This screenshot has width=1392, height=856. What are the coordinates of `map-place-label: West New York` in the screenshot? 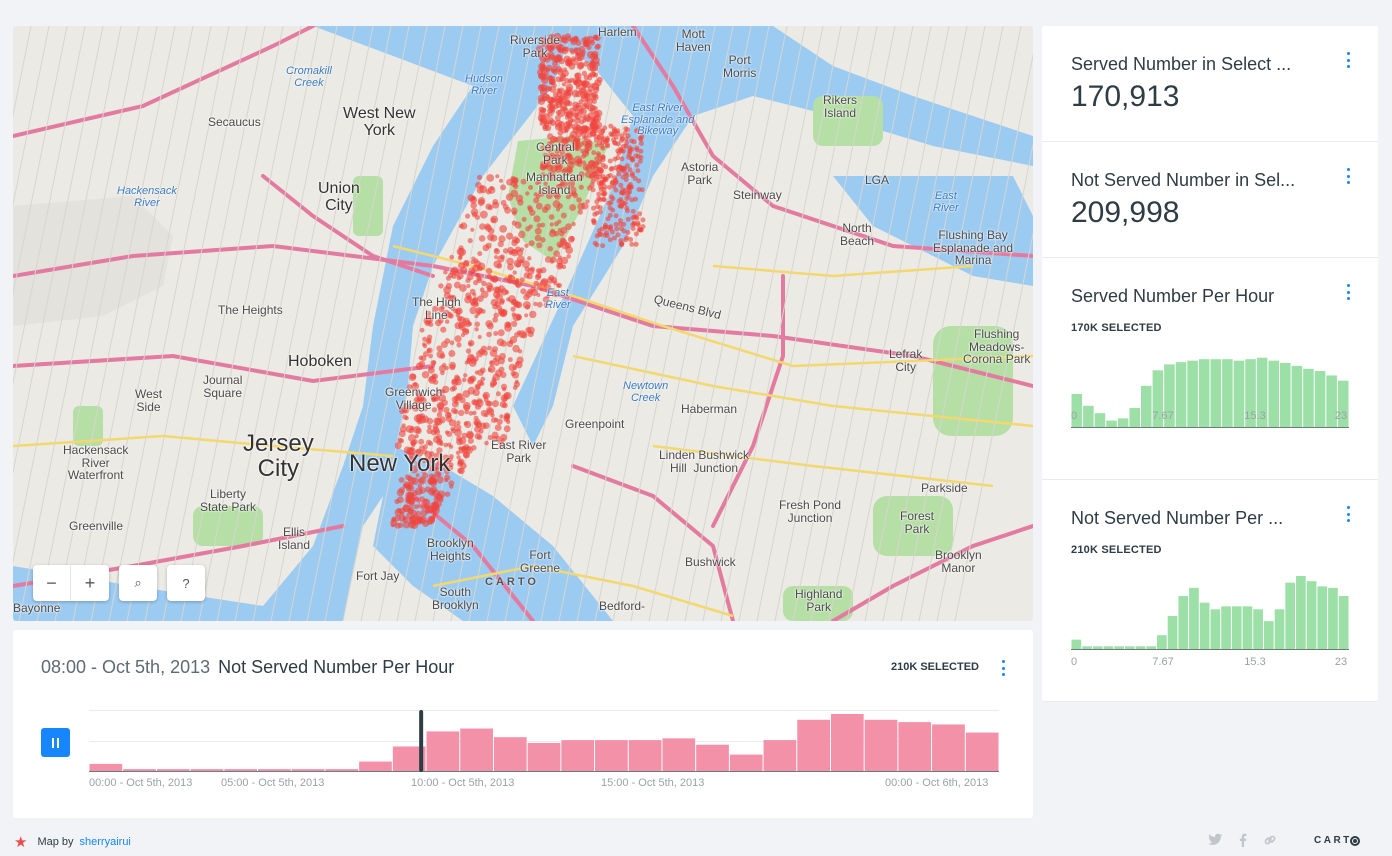 It's located at (379, 122).